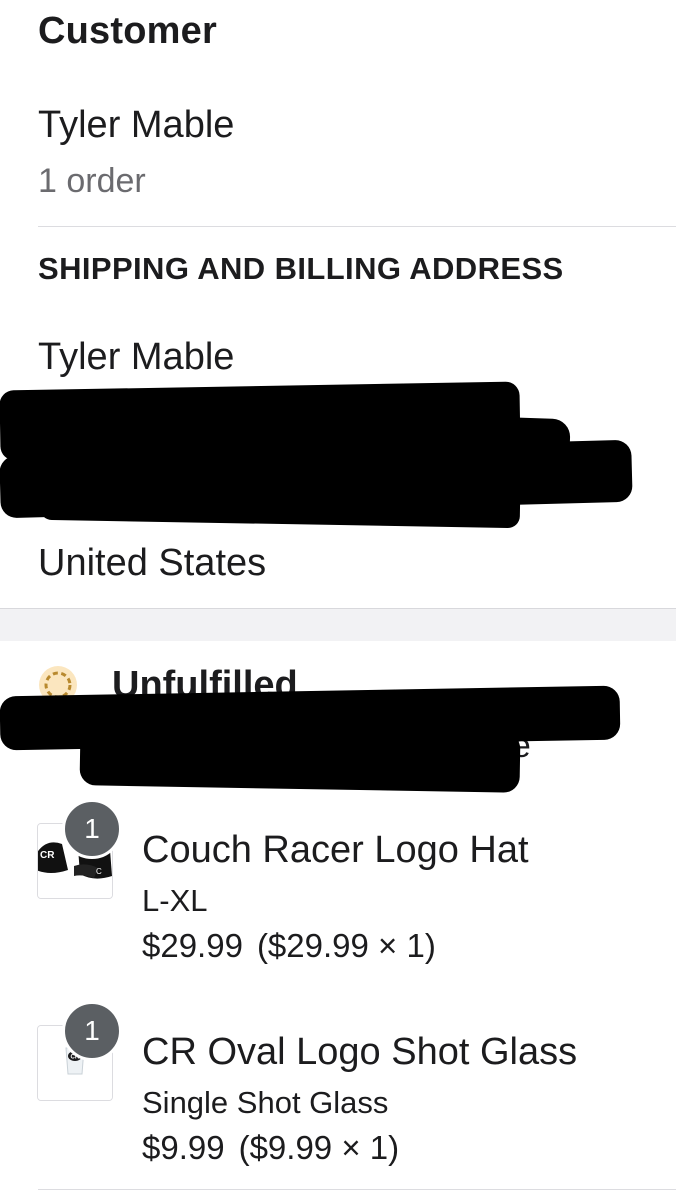  What do you see at coordinates (127, 31) in the screenshot?
I see `customer-heading: Customer` at bounding box center [127, 31].